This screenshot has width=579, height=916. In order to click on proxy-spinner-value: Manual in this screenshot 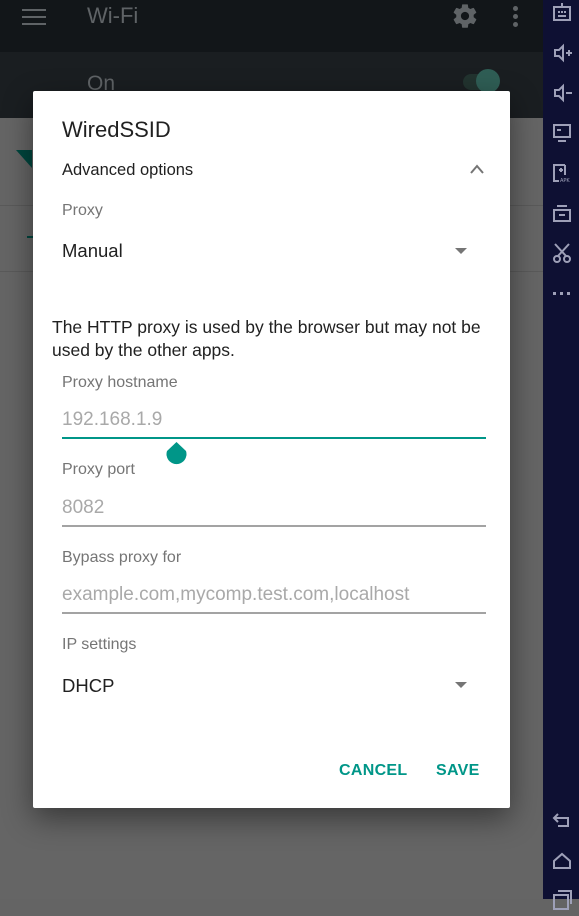, I will do `click(92, 251)`.